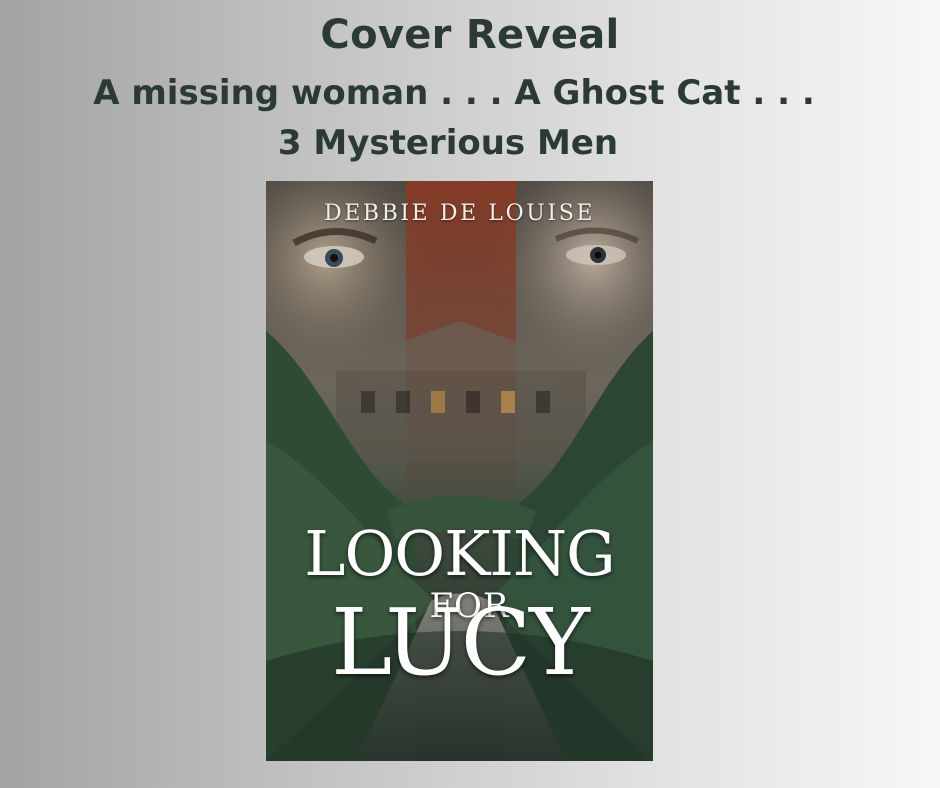  What do you see at coordinates (448, 143) in the screenshot?
I see `tagline-line-2: 3 Mysterious Men` at bounding box center [448, 143].